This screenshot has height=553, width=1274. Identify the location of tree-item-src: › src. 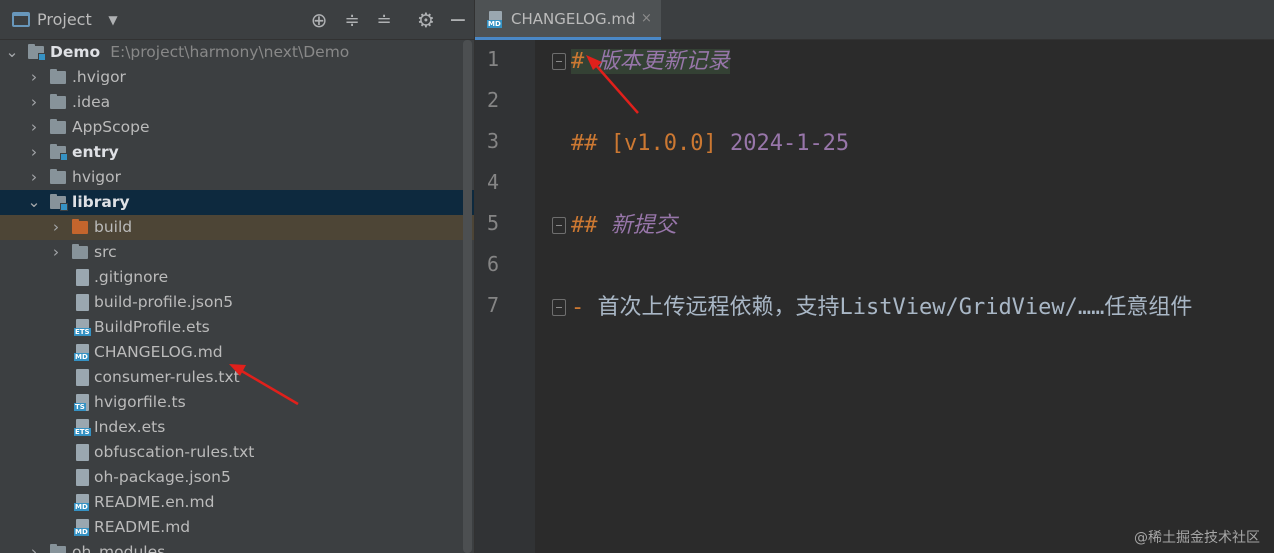
(237, 252).